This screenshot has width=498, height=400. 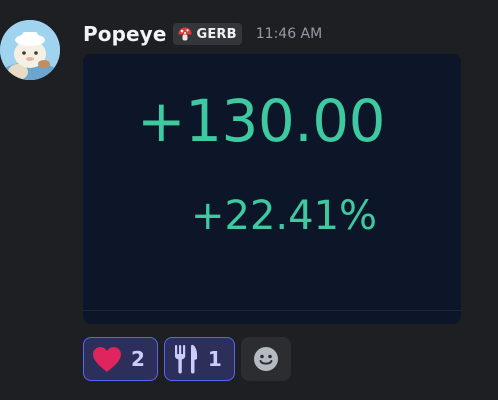 I want to click on reaction-bar: 2 1, so click(x=187, y=359).